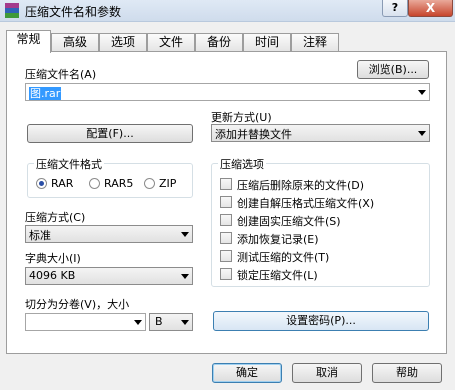  I want to click on archive-name-value: 图.rar, so click(45, 93).